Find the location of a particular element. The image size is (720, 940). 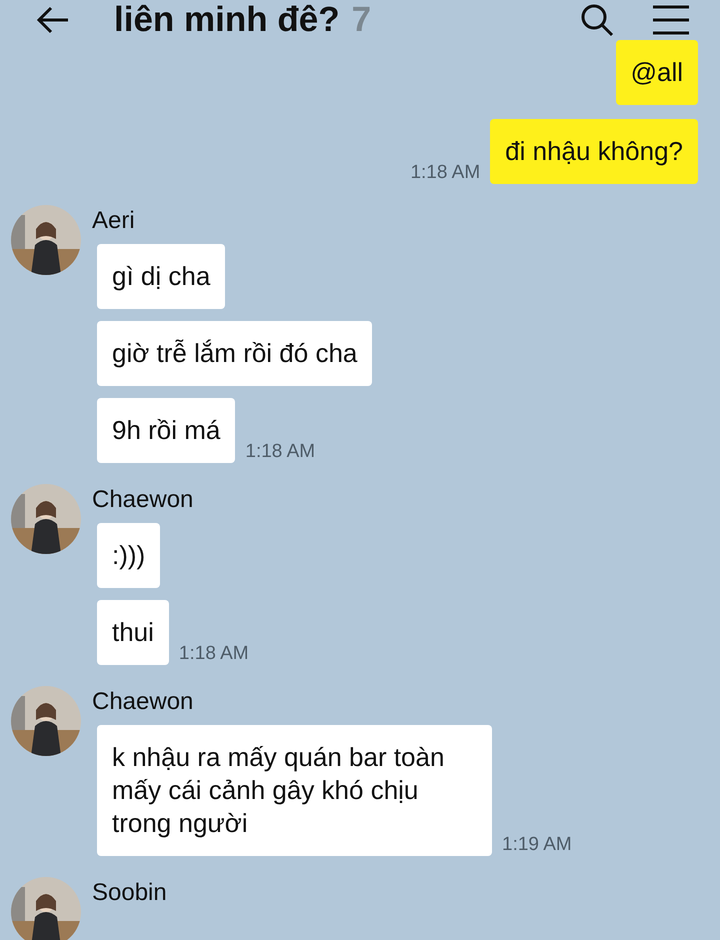

message-time: 1:19 AM is located at coordinates (537, 845).